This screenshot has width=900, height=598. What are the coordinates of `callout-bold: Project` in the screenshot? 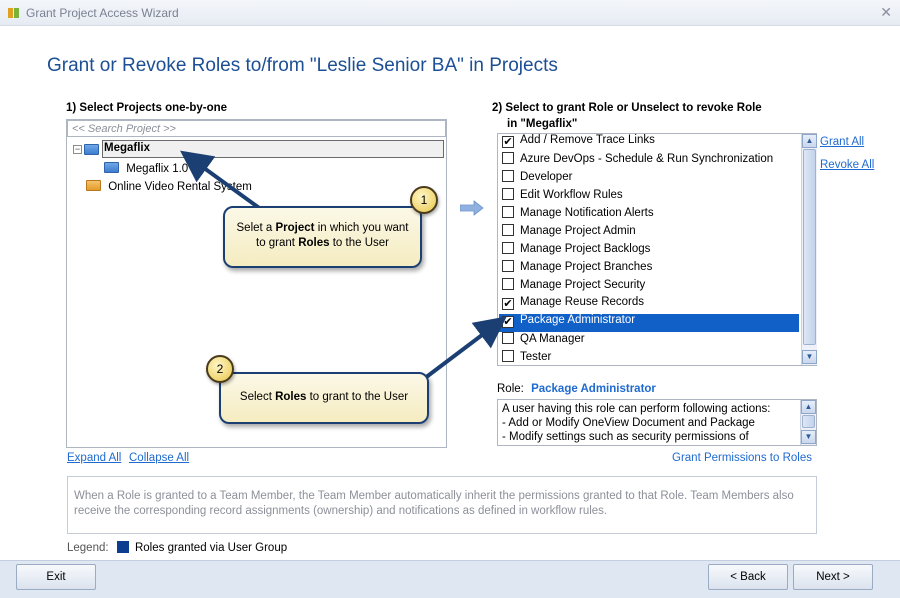 It's located at (295, 228).